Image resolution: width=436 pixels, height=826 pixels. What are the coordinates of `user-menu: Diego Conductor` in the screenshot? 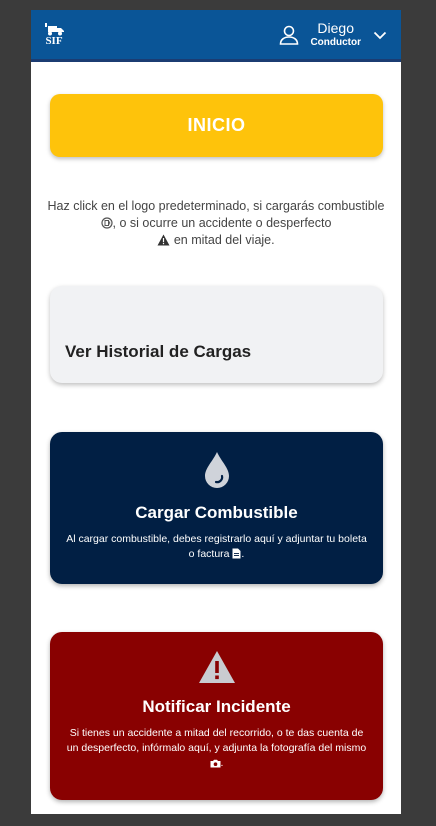 It's located at (332, 34).